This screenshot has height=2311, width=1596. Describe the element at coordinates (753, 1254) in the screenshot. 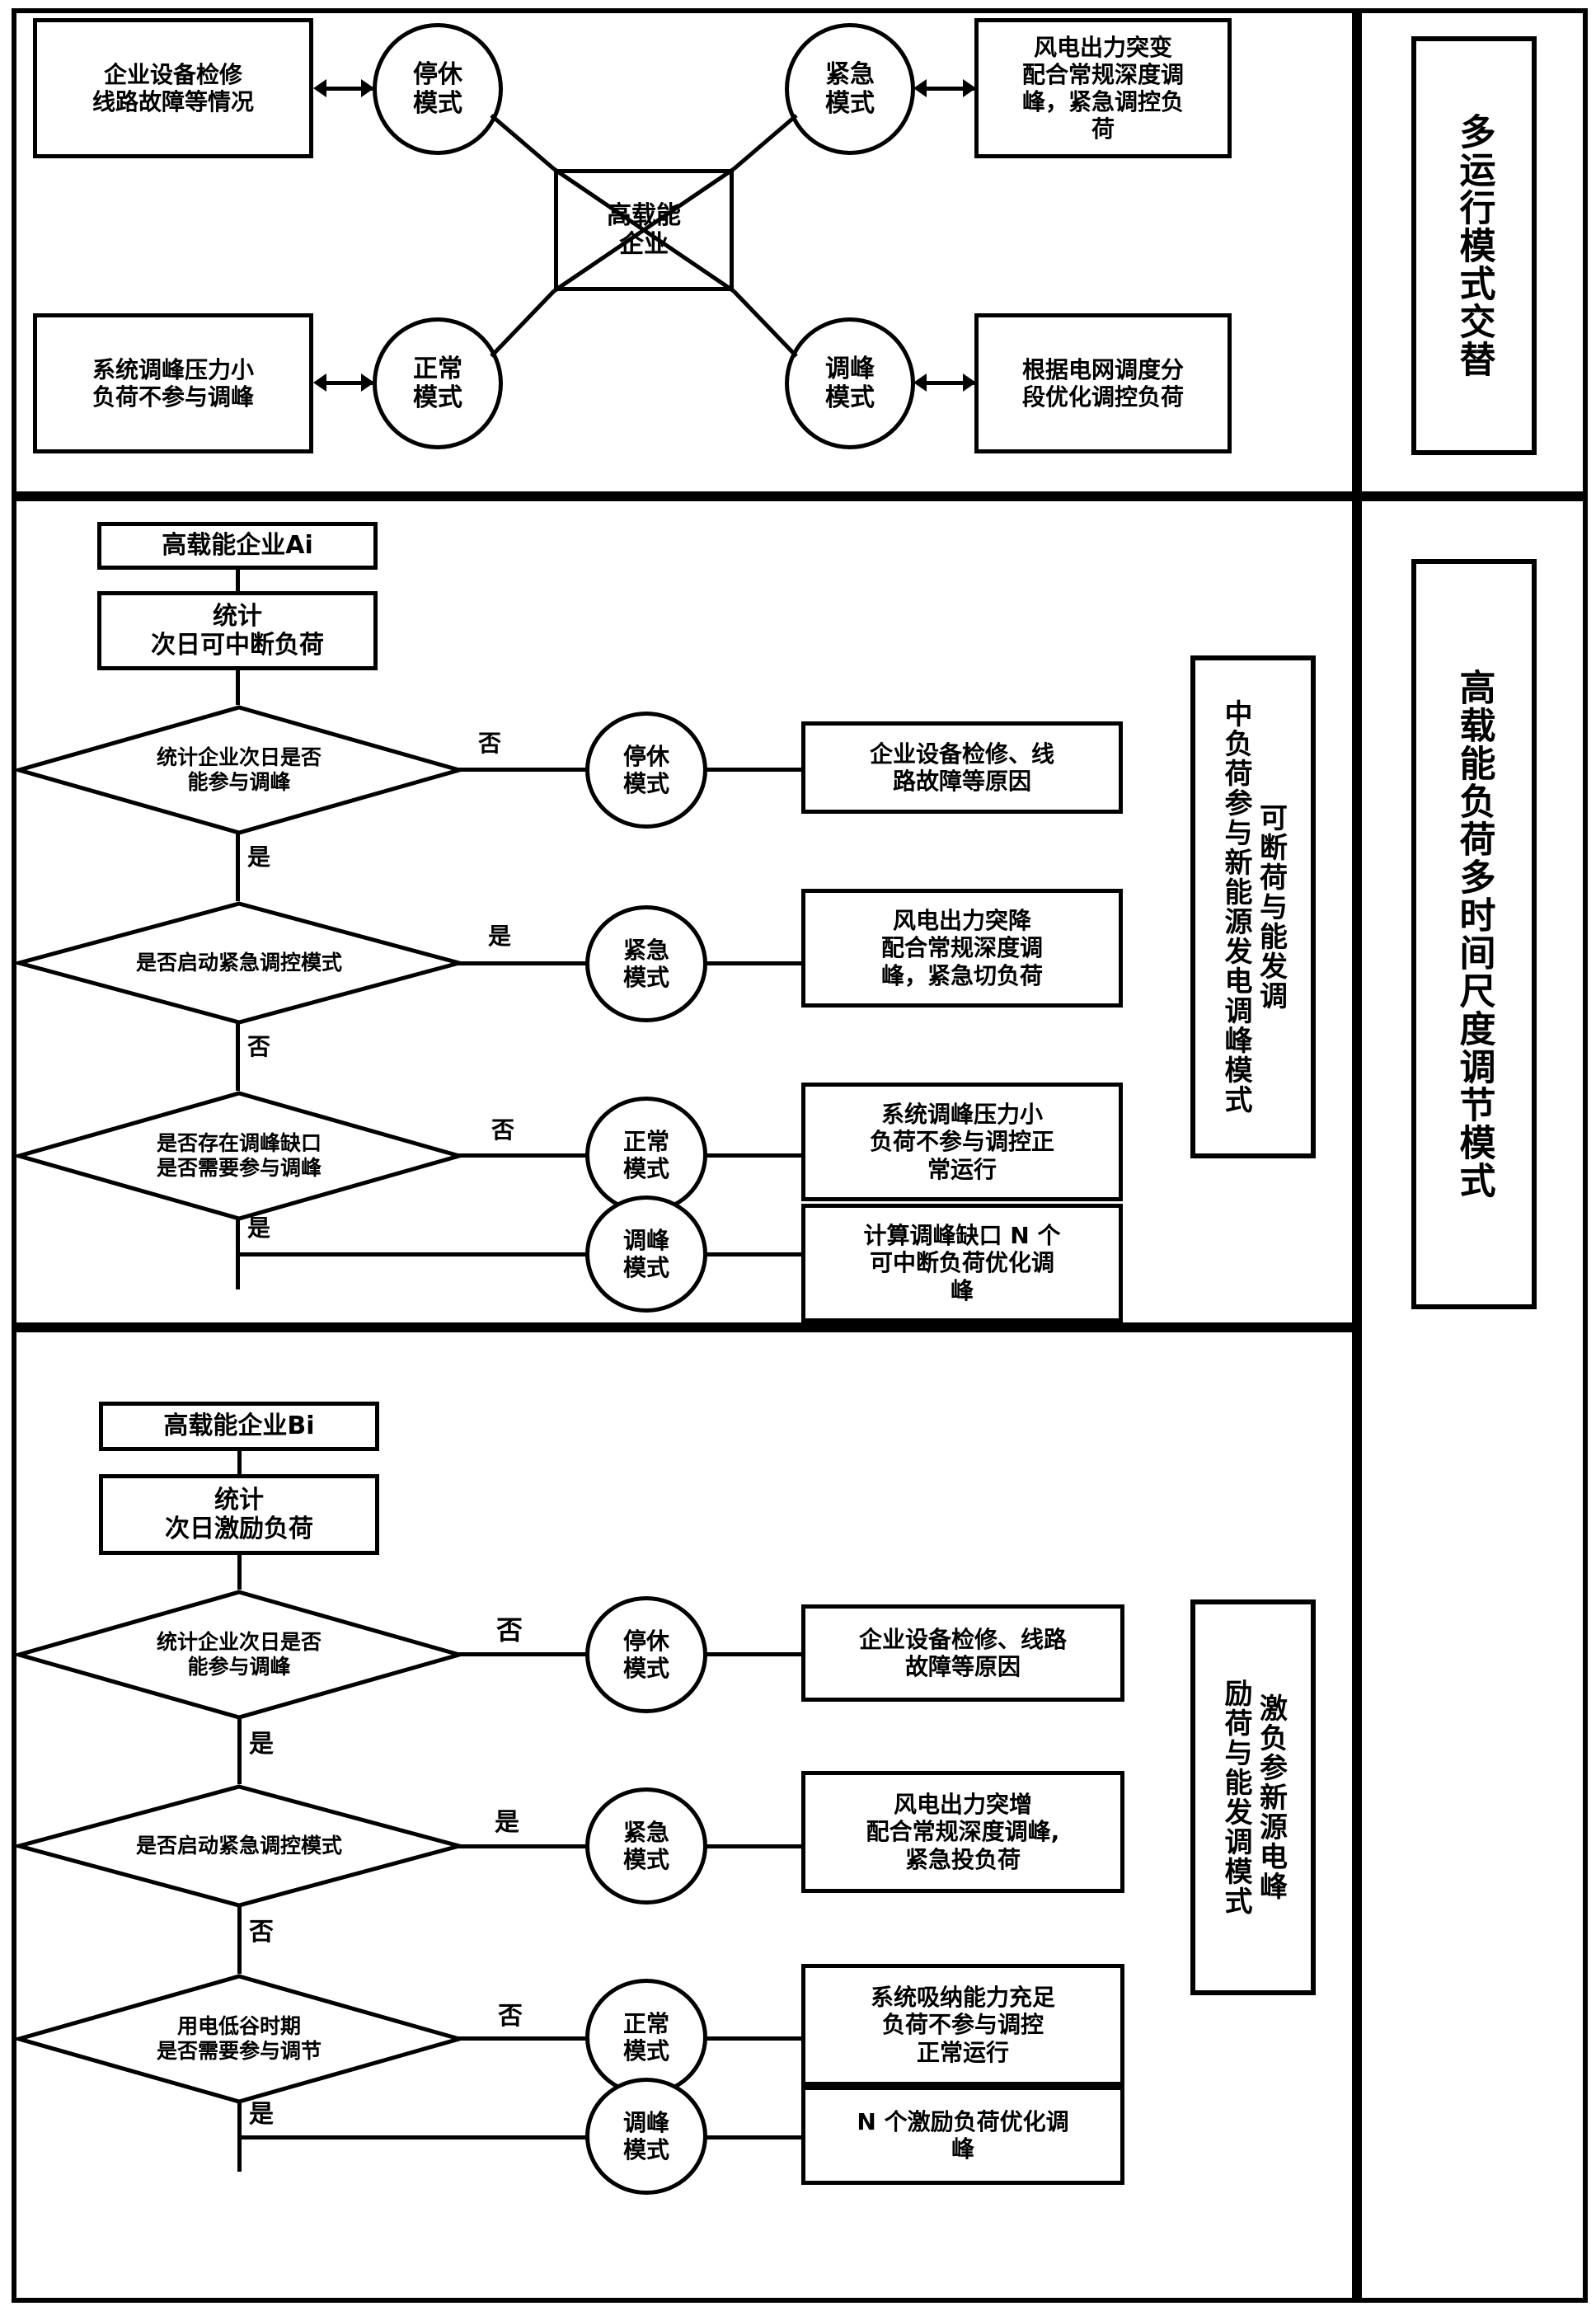

I see `s2-peak-to-desc` at that location.